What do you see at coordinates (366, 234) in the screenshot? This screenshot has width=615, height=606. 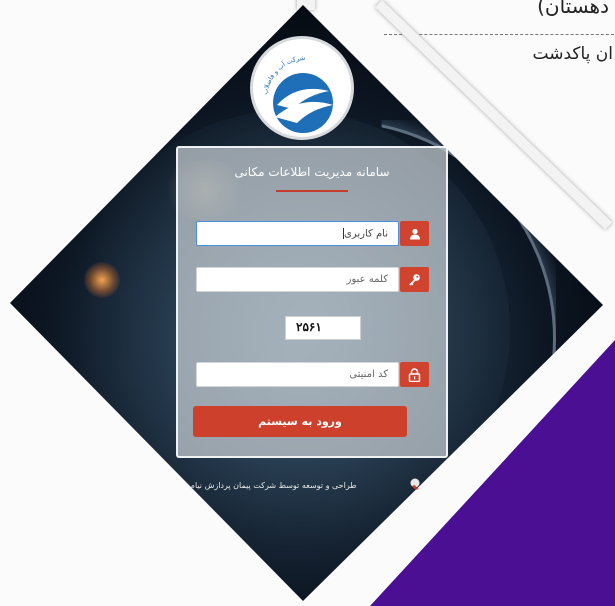 I see `username-placeholder: نام کاربری` at bounding box center [366, 234].